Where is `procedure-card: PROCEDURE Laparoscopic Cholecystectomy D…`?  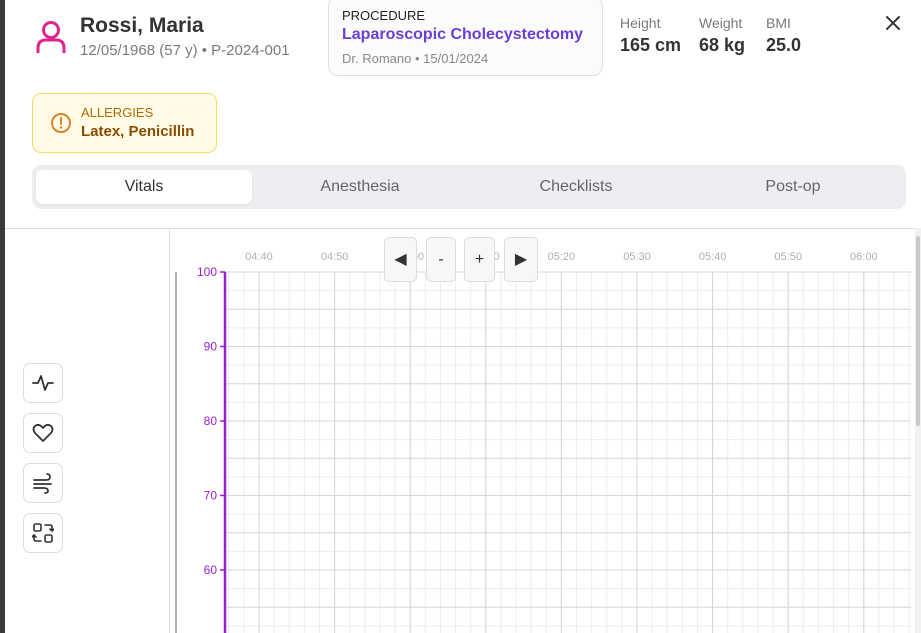
procedure-card: PROCEDURE Laparoscopic Cholecystectomy D… is located at coordinates (465, 38).